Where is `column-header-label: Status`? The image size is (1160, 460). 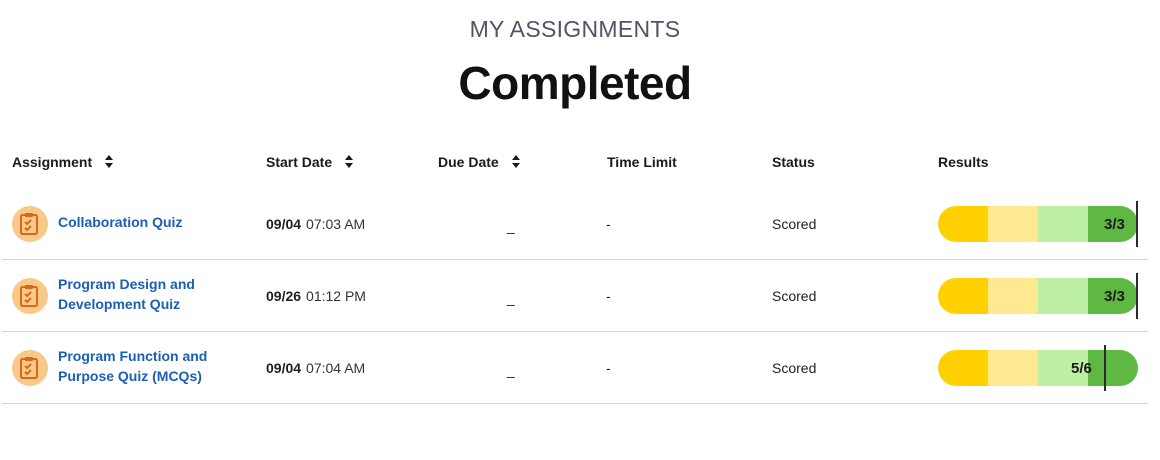
column-header-label: Status is located at coordinates (793, 162).